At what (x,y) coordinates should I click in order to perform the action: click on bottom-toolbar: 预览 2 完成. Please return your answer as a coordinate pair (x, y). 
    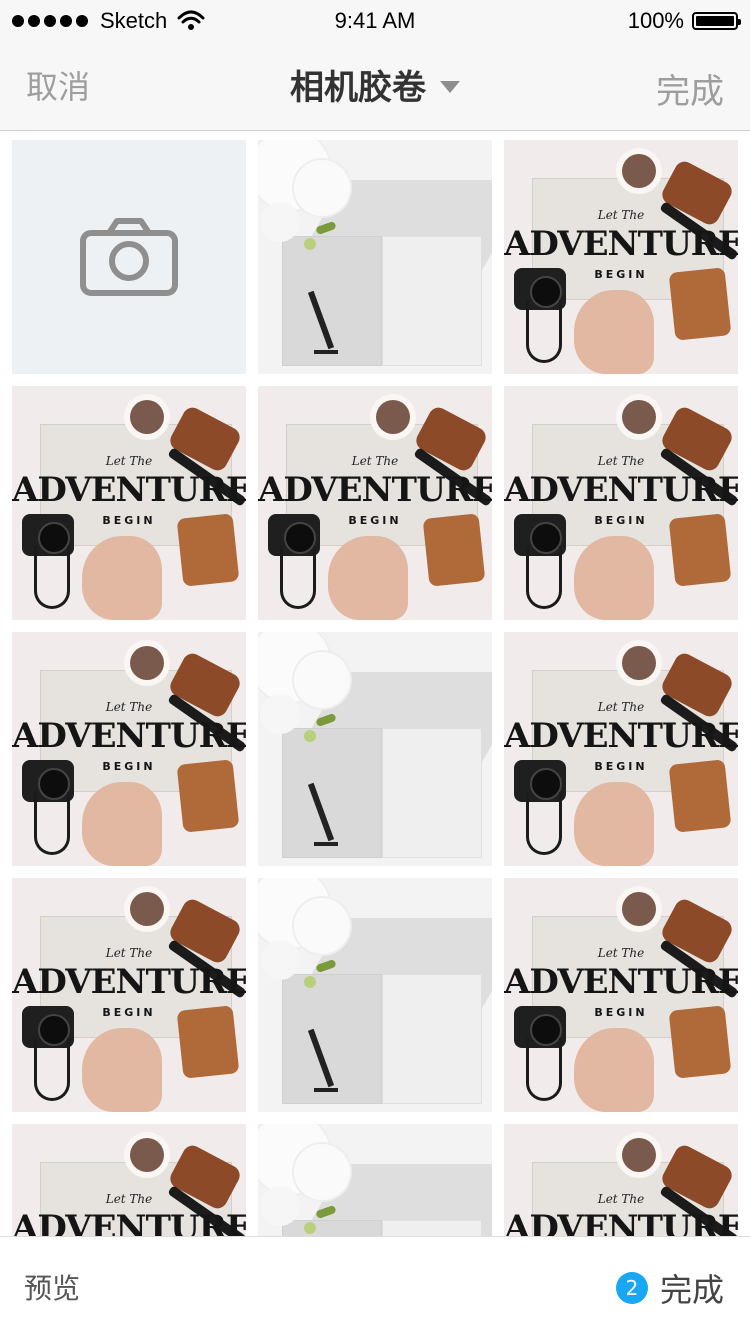
    Looking at the image, I should click on (375, 1285).